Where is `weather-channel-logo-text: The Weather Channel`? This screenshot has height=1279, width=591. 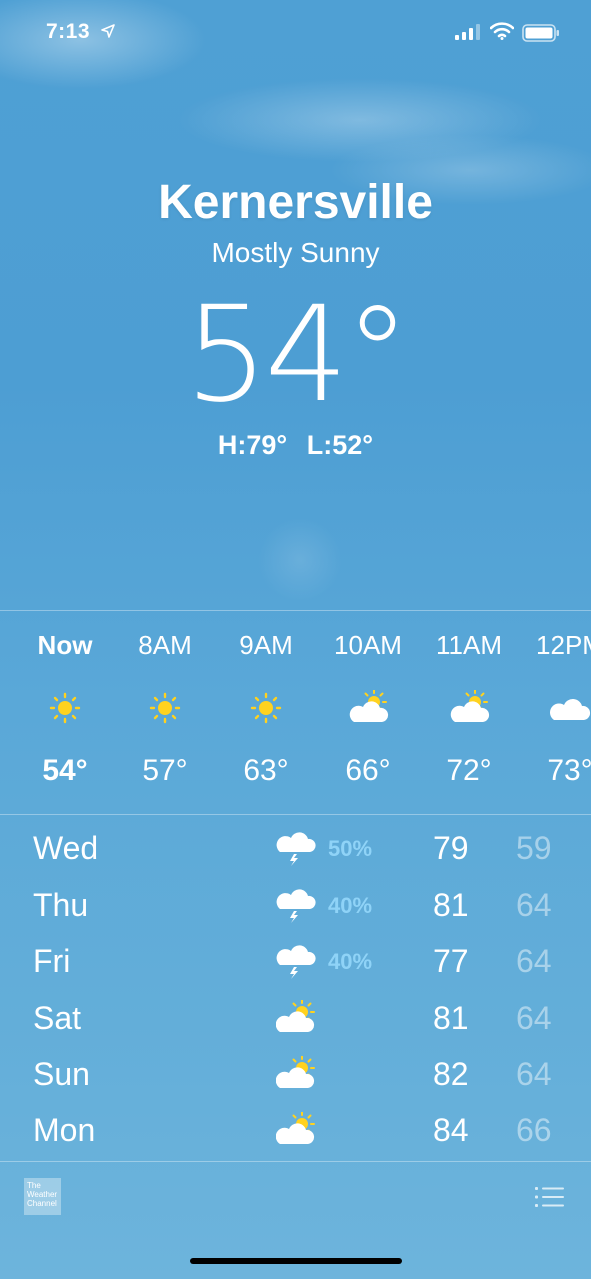 weather-channel-logo-text: The Weather Channel is located at coordinates (42, 1194).